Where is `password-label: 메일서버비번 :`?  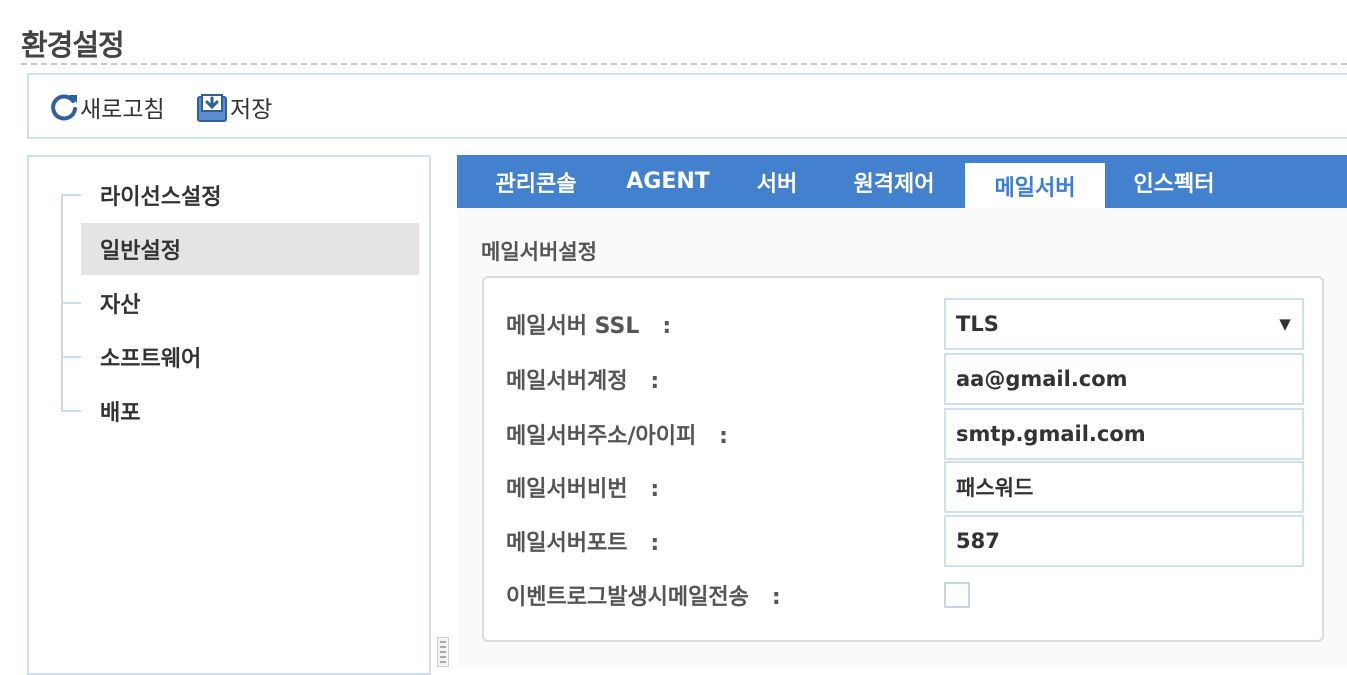 password-label: 메일서버비번 : is located at coordinates (583, 489).